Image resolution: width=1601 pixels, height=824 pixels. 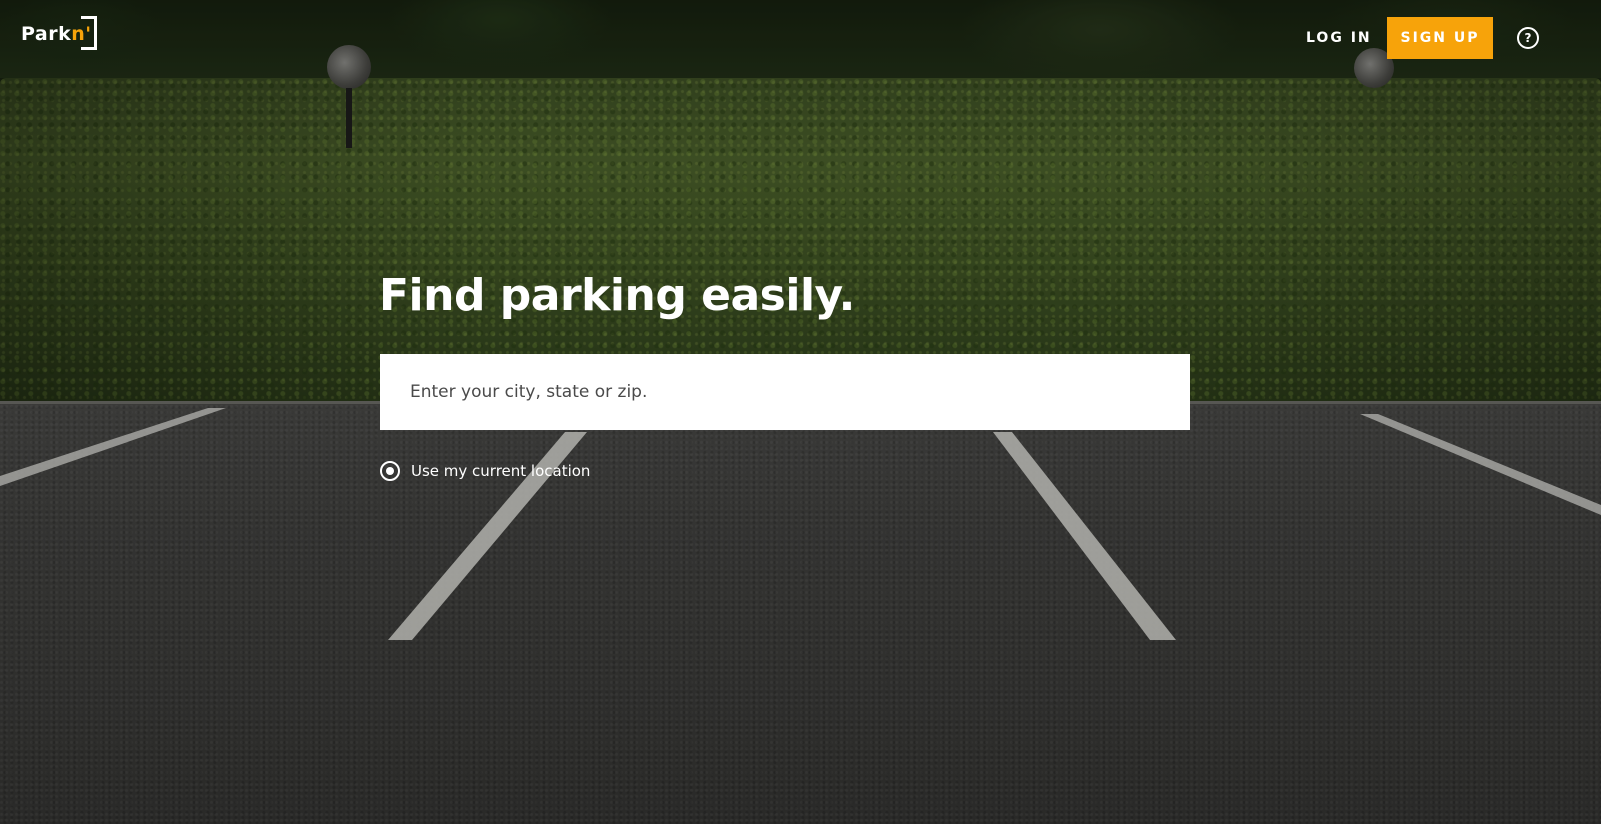 I want to click on use-current-location-option: Use my current location, so click(x=485, y=471).